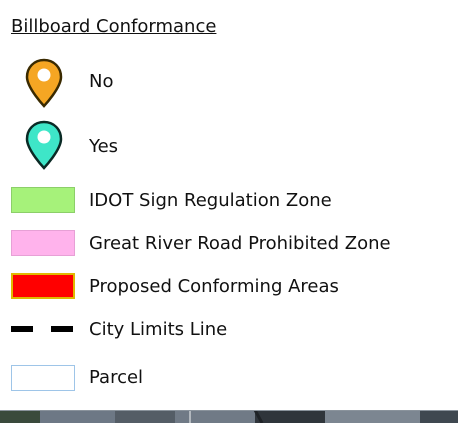 This screenshot has width=458, height=423. Describe the element at coordinates (43, 243) in the screenshot. I see `great-river-road-swatch` at that location.